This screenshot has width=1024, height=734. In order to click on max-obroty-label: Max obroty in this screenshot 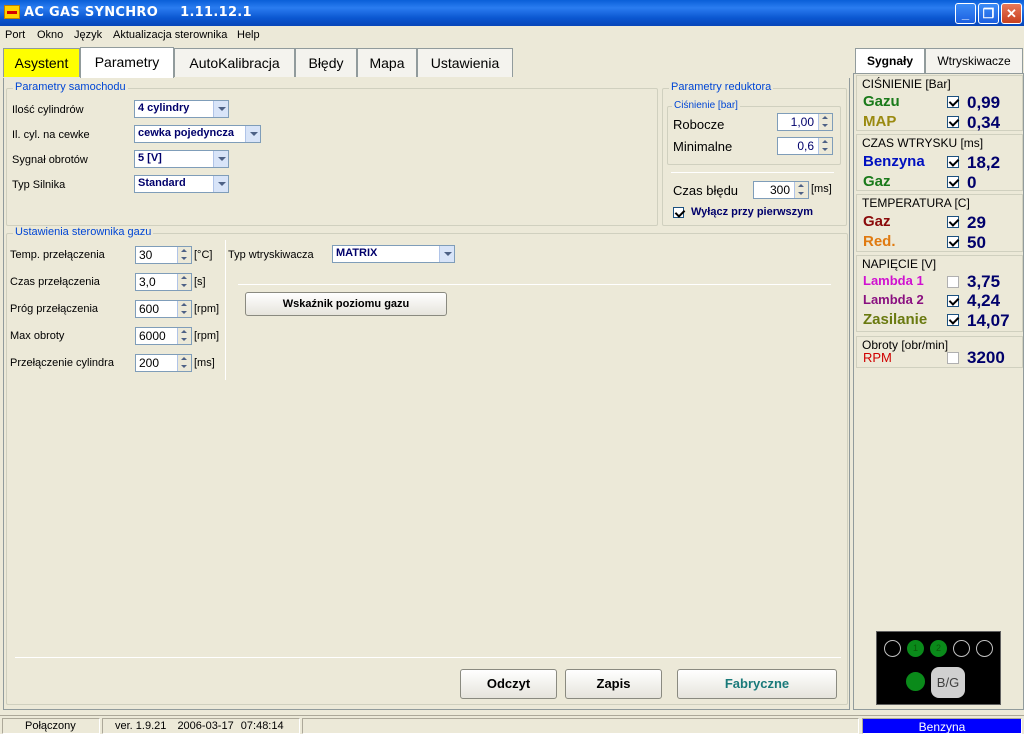, I will do `click(37, 336)`.